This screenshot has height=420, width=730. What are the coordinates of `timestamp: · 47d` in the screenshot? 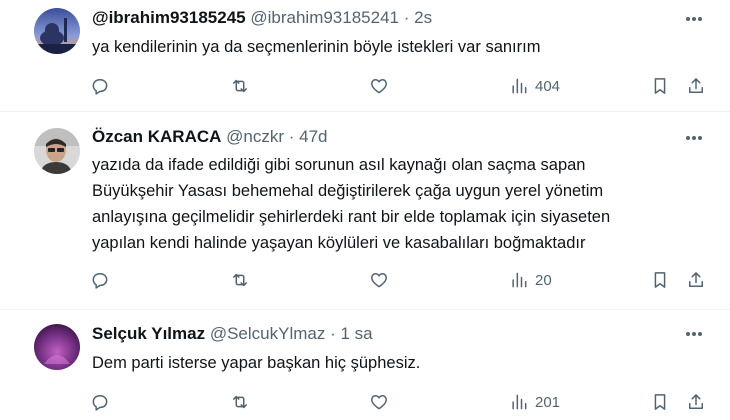 It's located at (308, 136).